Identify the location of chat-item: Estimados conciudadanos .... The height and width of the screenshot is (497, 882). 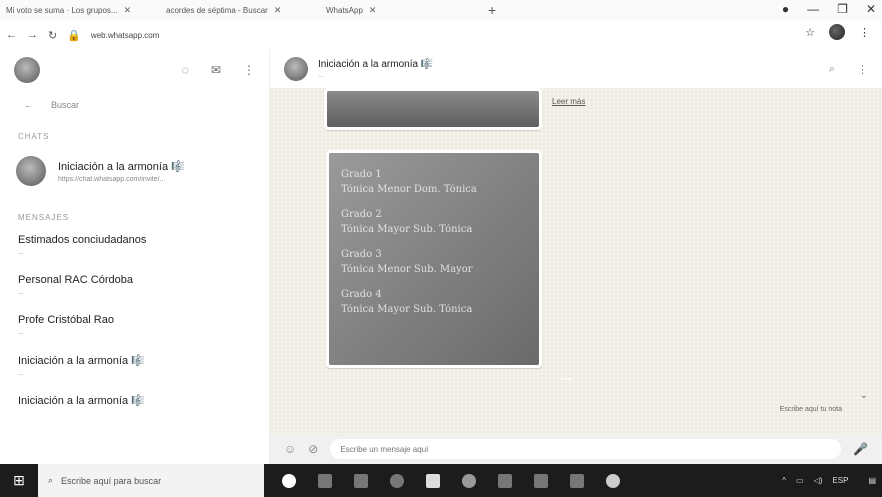
(134, 248).